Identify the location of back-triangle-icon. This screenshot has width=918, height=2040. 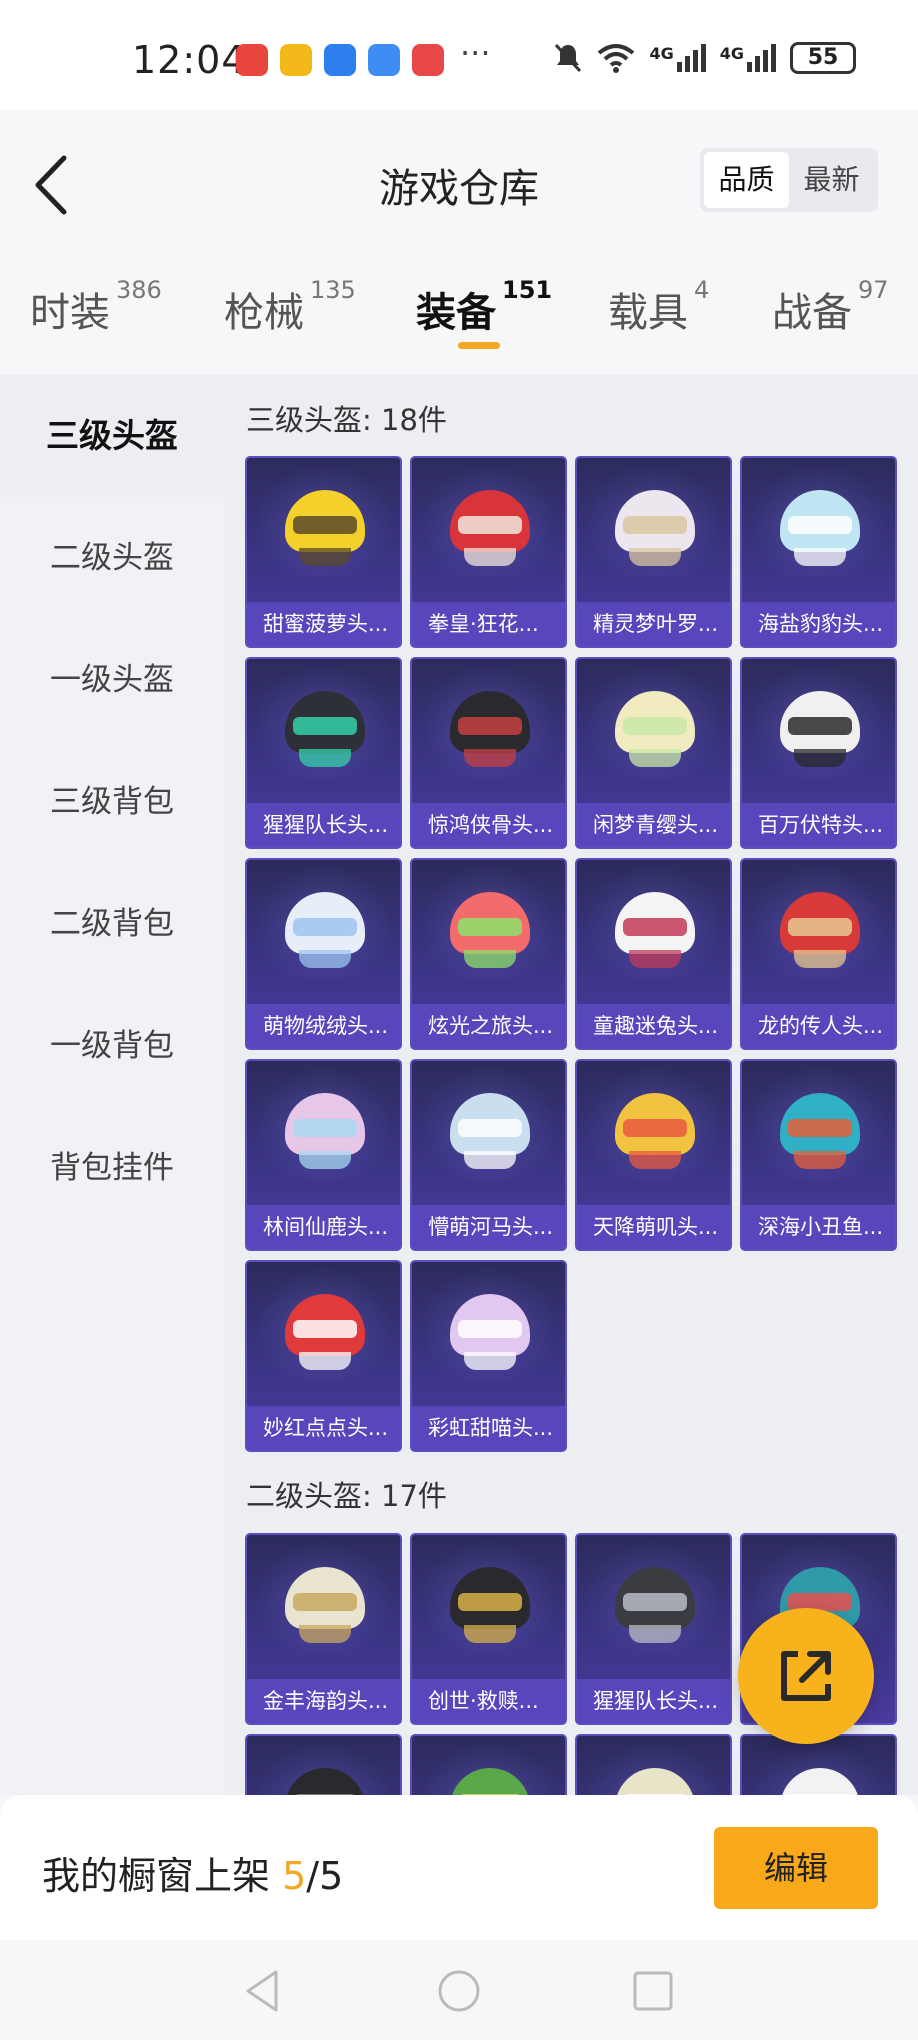
(263, 1991).